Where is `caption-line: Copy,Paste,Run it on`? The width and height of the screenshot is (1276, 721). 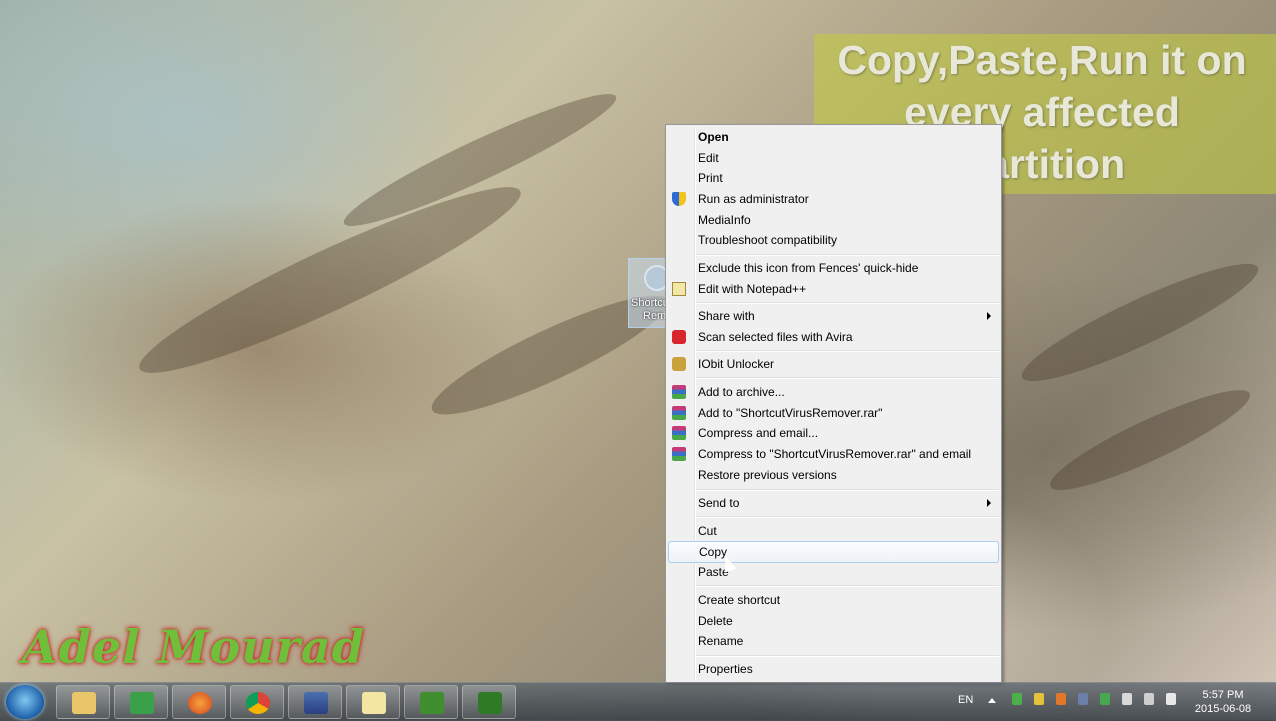
caption-line: Copy,Paste,Run it on is located at coordinates (1042, 60).